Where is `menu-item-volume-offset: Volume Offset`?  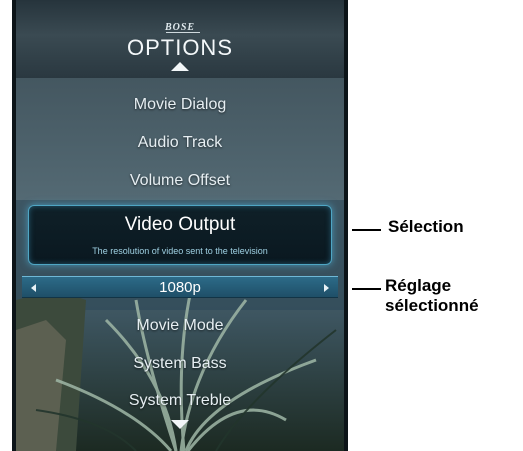 menu-item-volume-offset: Volume Offset is located at coordinates (180, 181).